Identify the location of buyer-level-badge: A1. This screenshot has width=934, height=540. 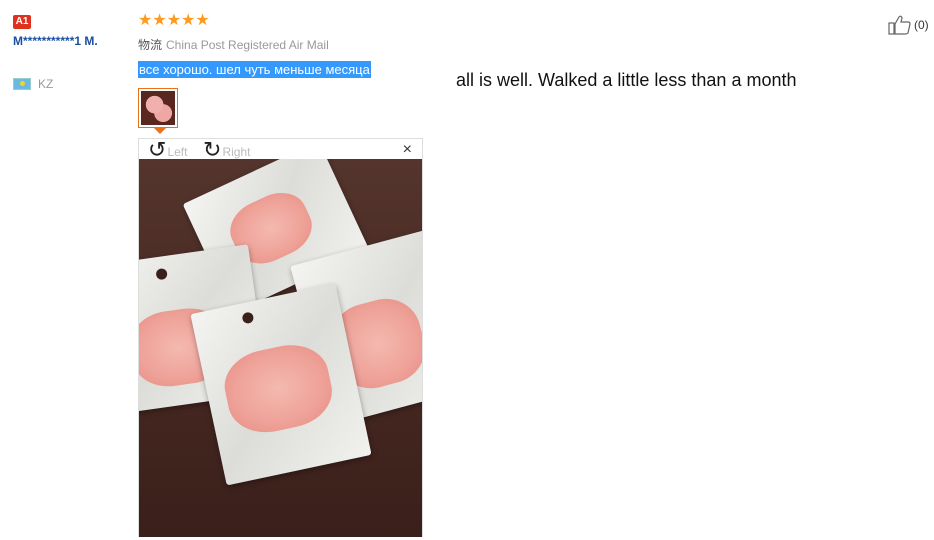
(22, 22).